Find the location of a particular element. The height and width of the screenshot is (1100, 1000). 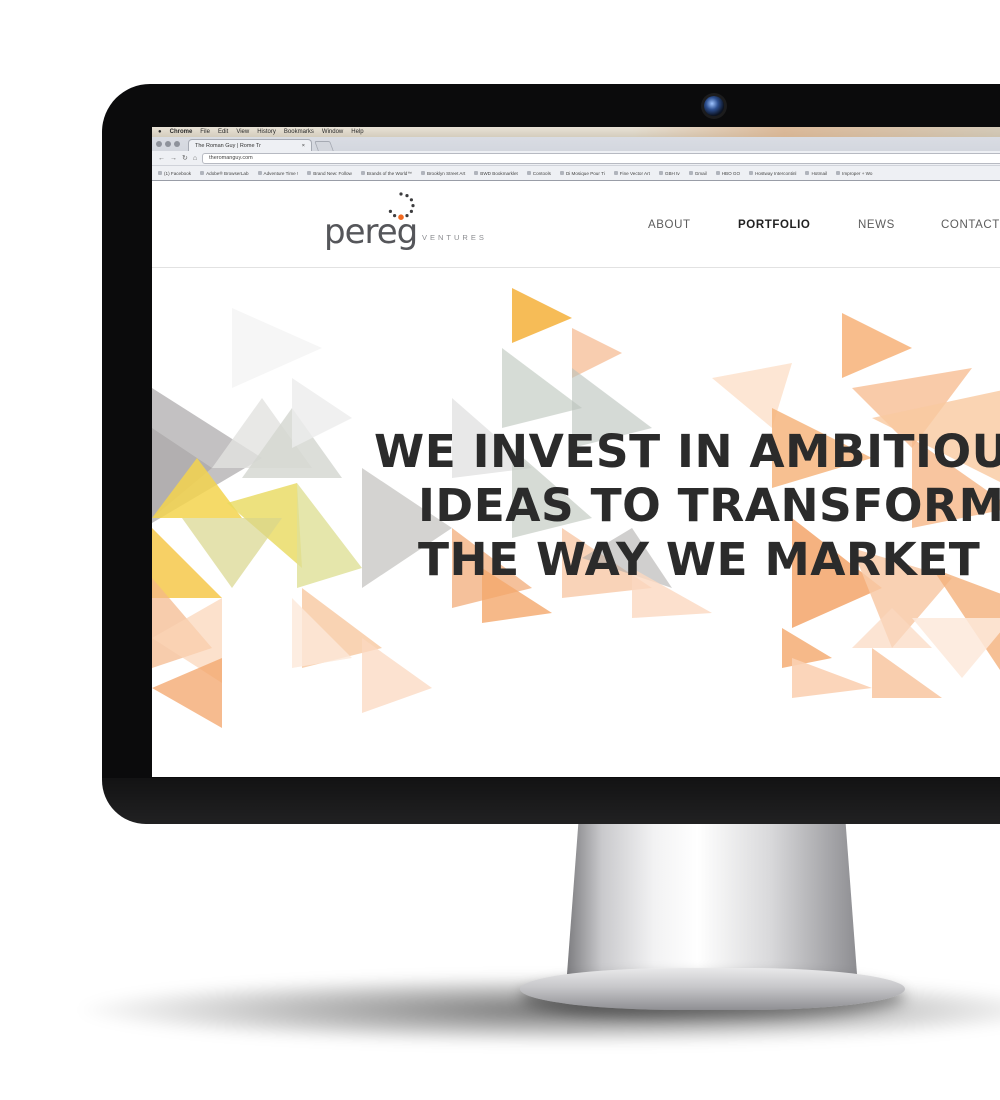

hero-line-3: THE WAY WE MARKET is located at coordinates (699, 559).